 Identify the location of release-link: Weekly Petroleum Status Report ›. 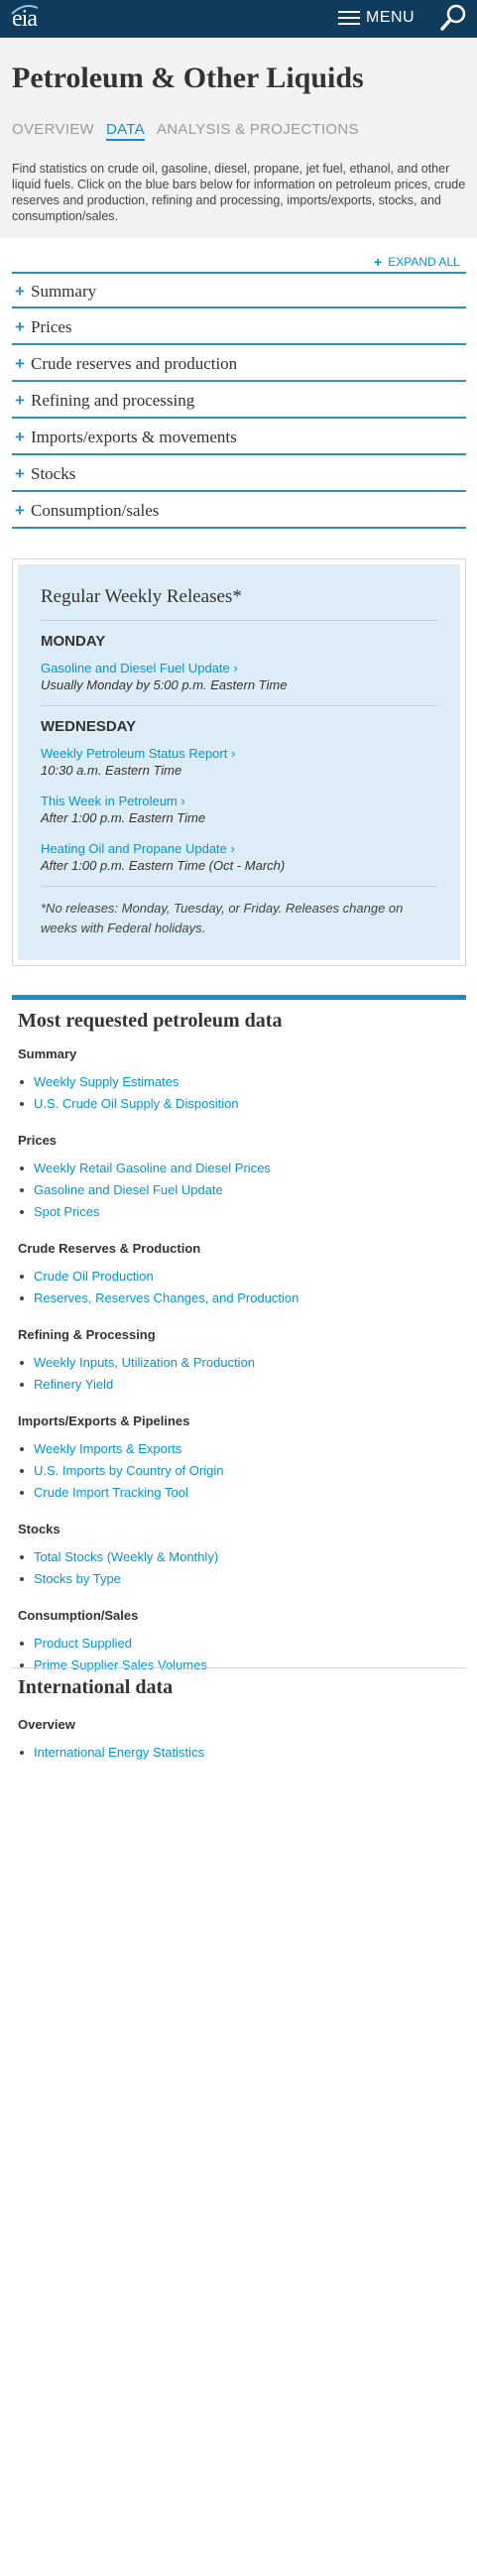
(239, 753).